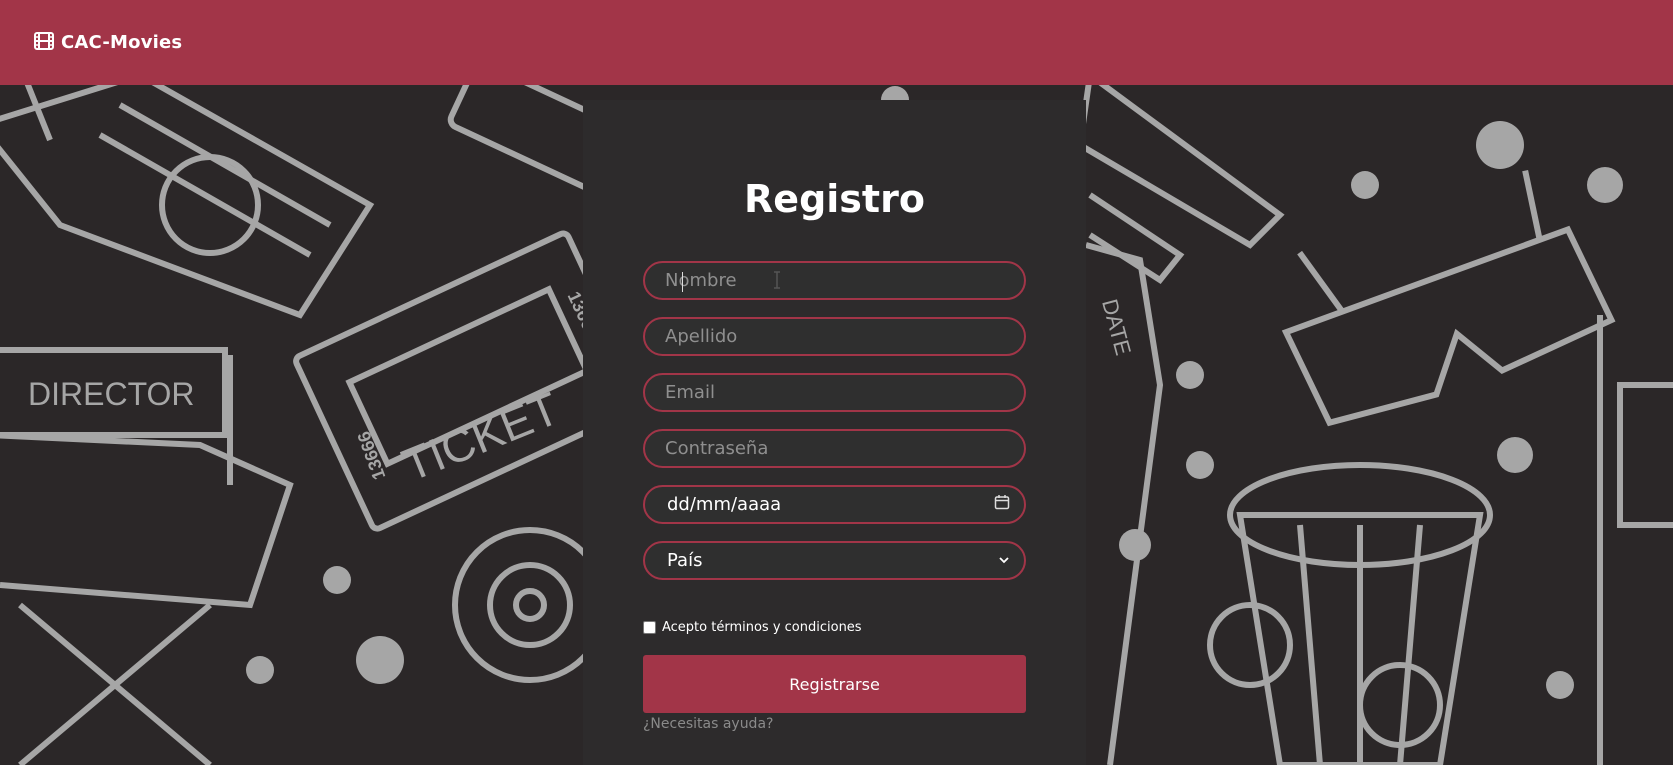 Image resolution: width=1673 pixels, height=765 pixels. I want to click on director-text: DIRECTOR, so click(111, 394).